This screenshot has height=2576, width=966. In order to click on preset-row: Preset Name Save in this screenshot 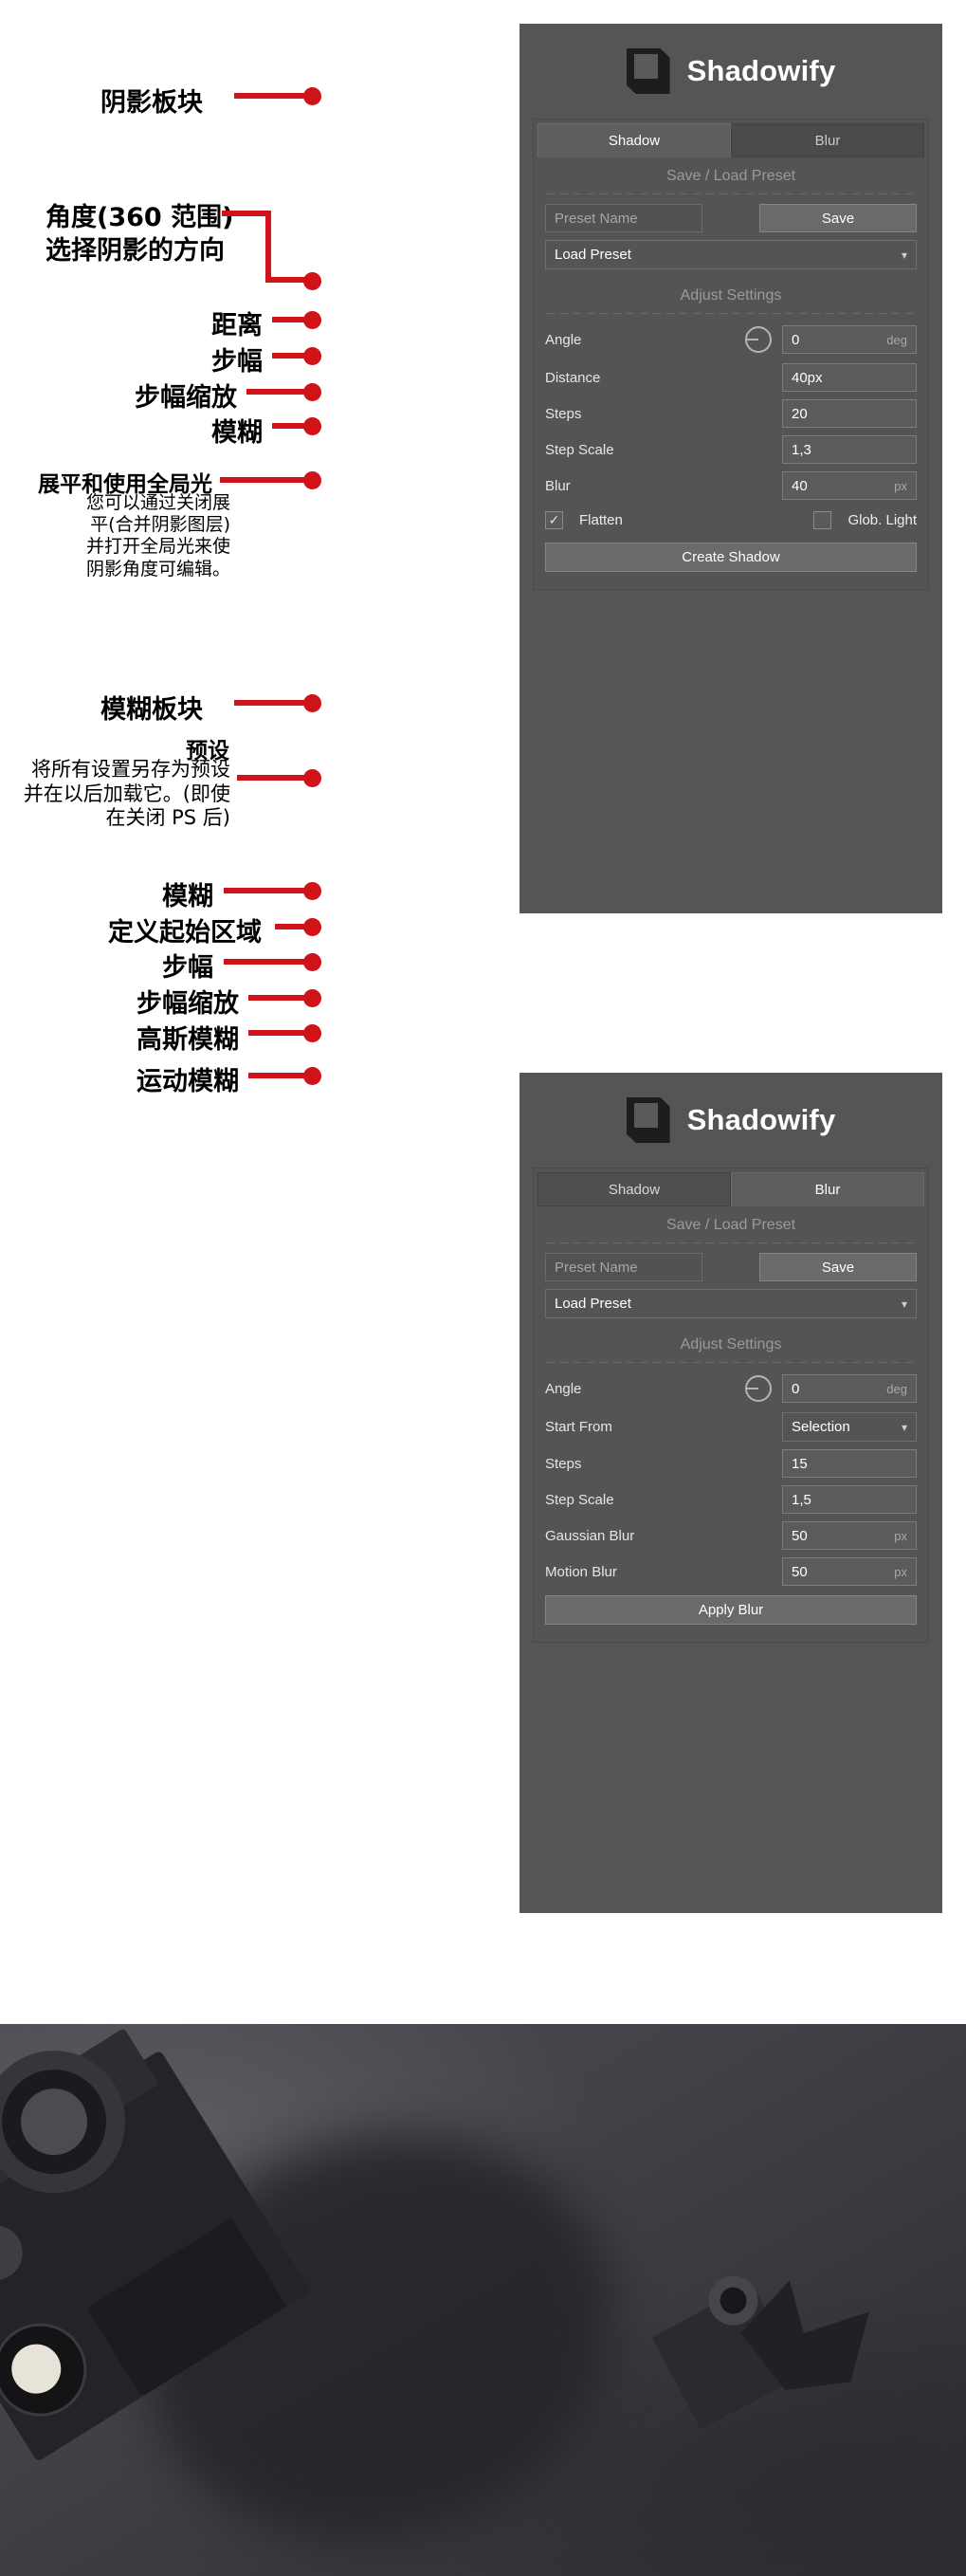, I will do `click(731, 218)`.